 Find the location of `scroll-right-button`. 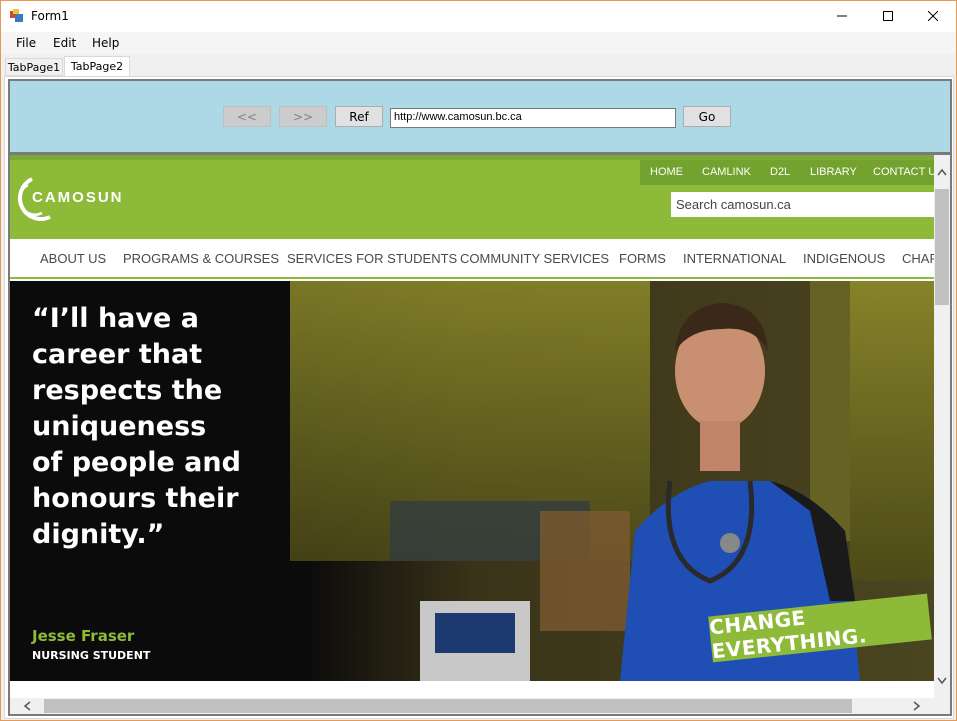

scroll-right-button is located at coordinates (917, 706).